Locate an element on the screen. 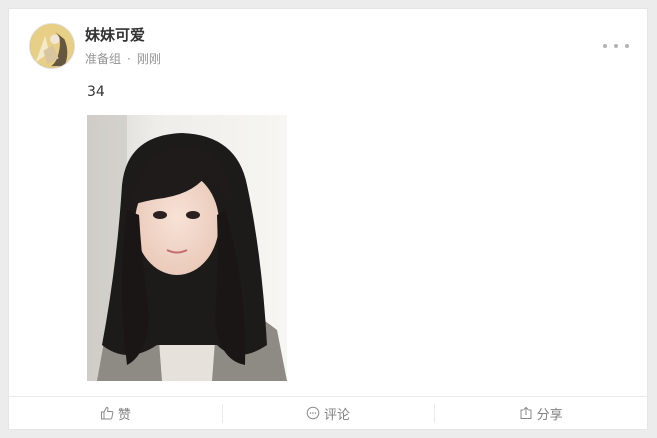 This screenshot has height=438, width=657. thumbs-up-icon is located at coordinates (107, 413).